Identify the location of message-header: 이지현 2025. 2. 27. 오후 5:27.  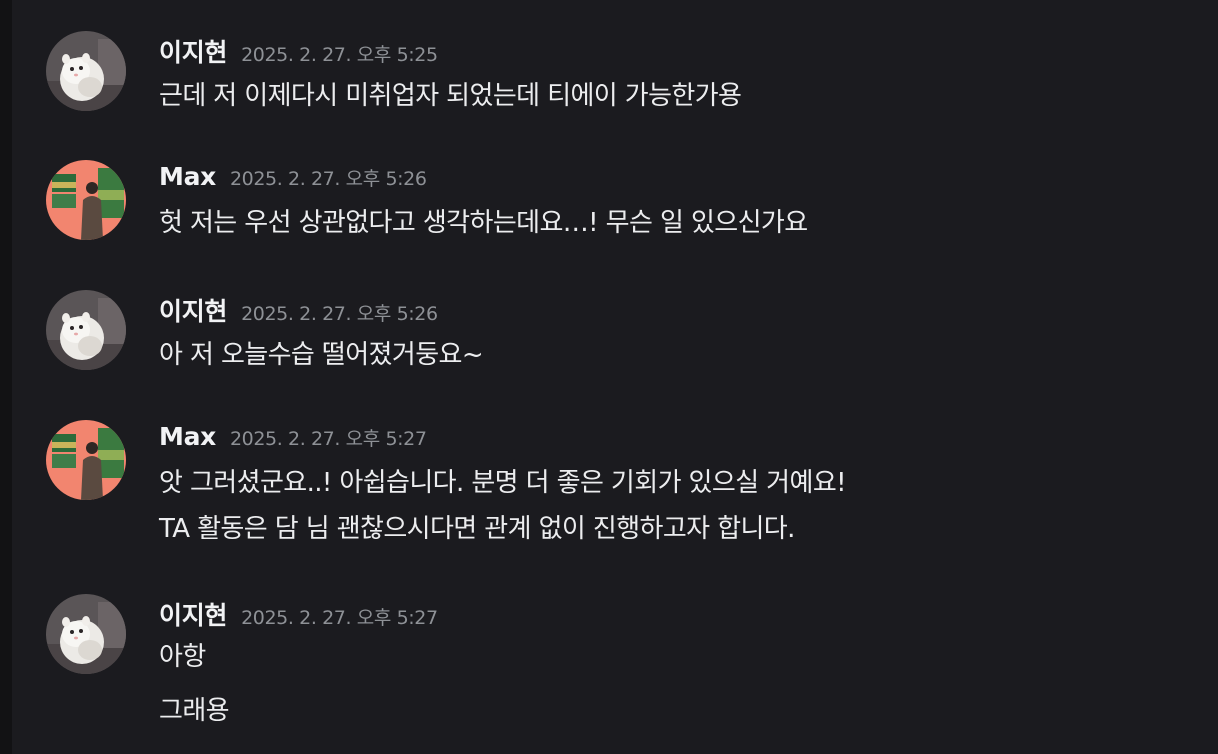
(298, 613).